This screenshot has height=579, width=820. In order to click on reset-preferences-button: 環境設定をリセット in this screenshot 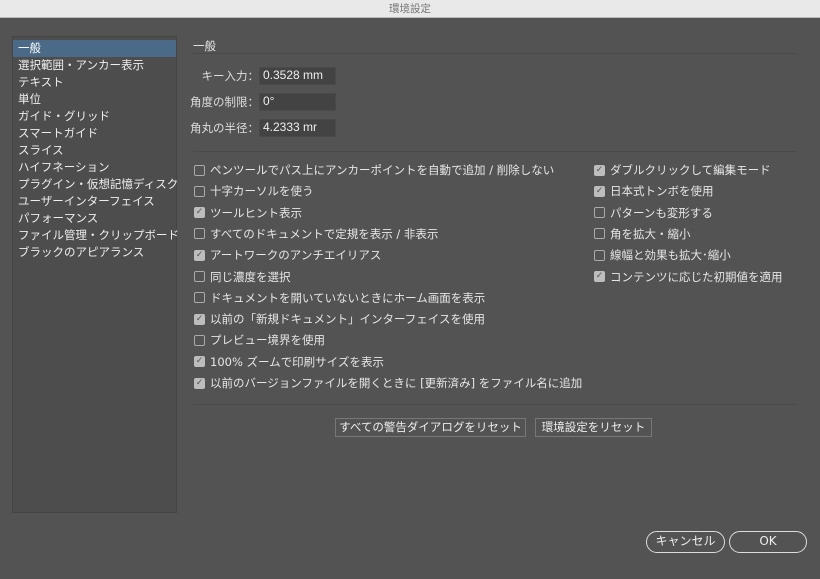, I will do `click(593, 427)`.